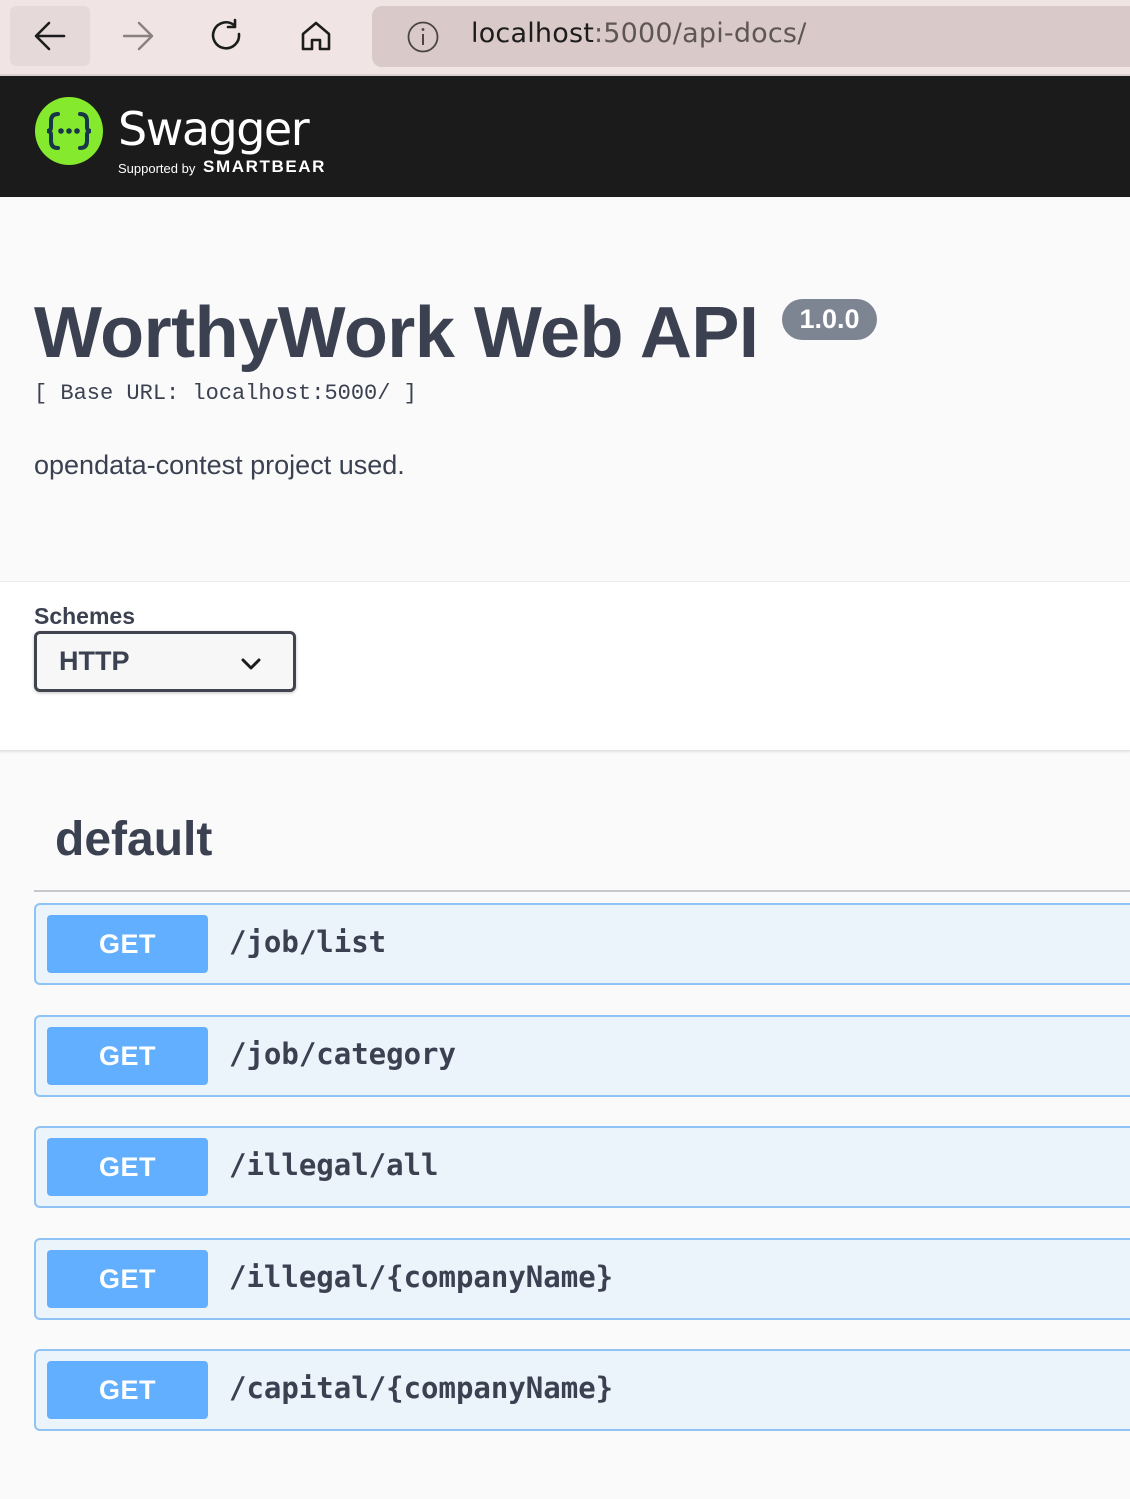 The height and width of the screenshot is (1499, 1130). What do you see at coordinates (85, 616) in the screenshot?
I see `schemes-label: Schemes` at bounding box center [85, 616].